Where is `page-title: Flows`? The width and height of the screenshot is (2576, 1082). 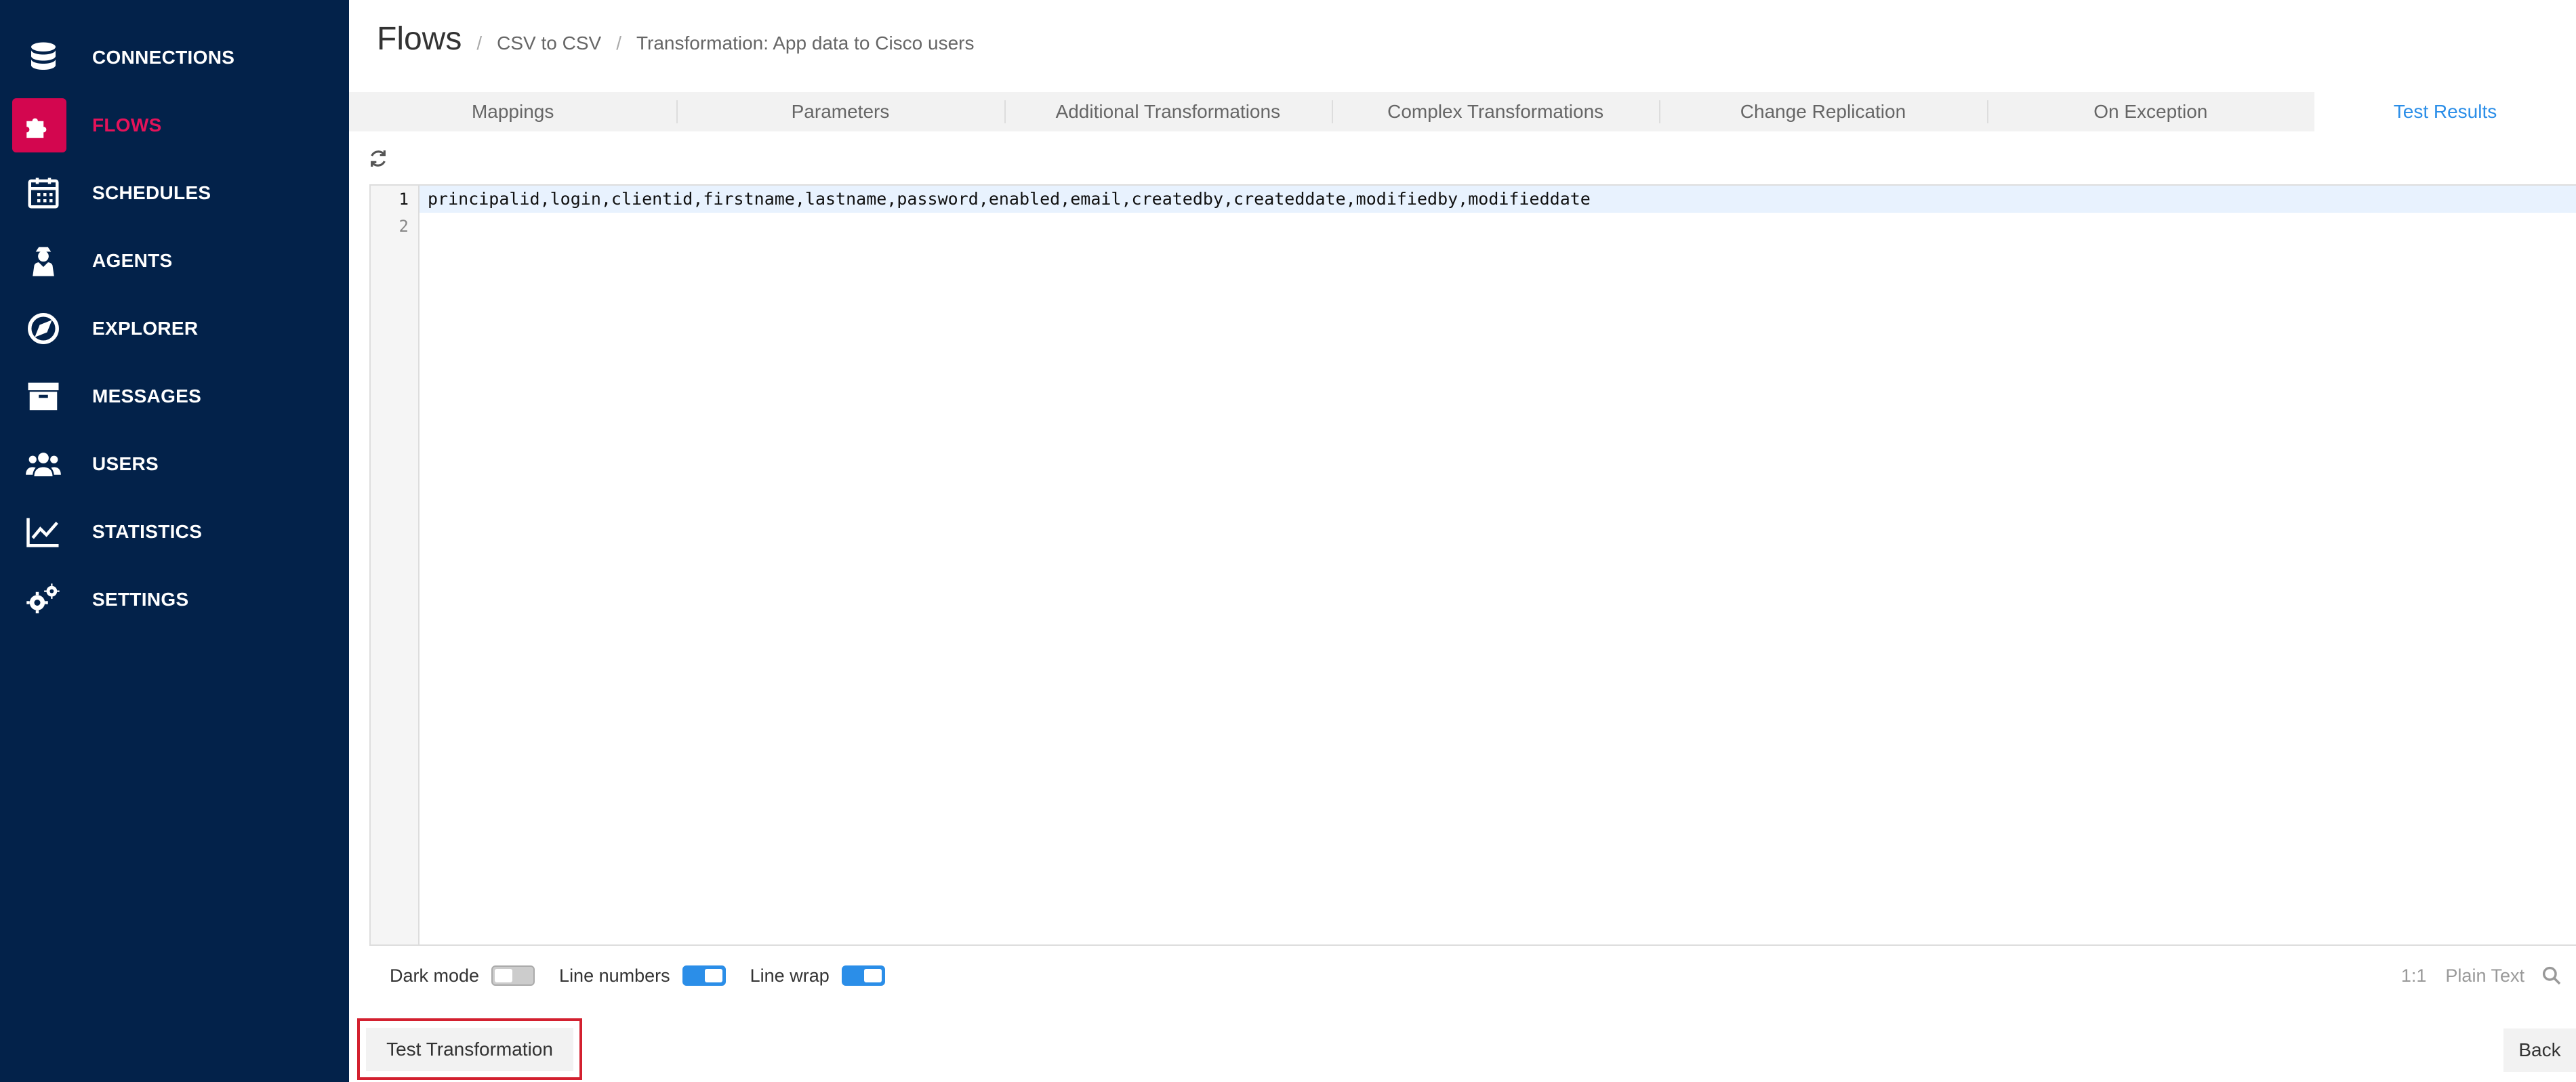 page-title: Flows is located at coordinates (419, 39).